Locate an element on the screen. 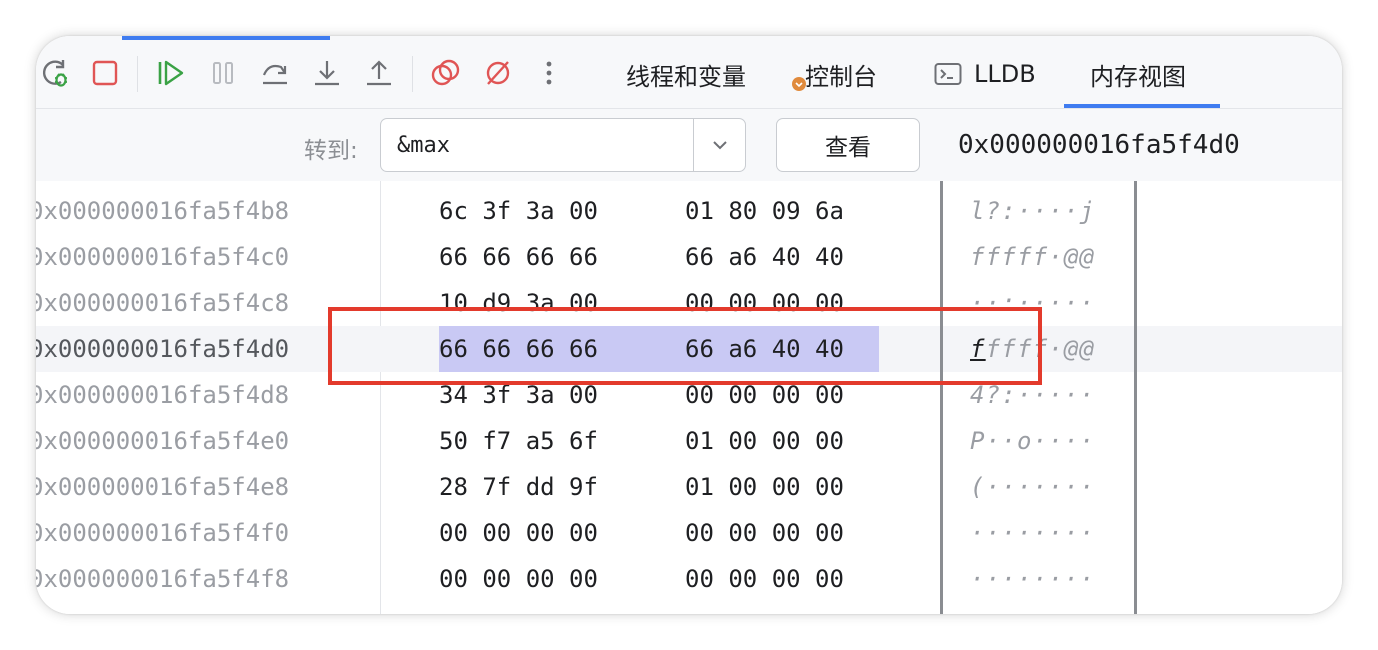 This screenshot has height=650, width=1378. row-address: 0x000000016fa5f4f0 is located at coordinates (163, 533).